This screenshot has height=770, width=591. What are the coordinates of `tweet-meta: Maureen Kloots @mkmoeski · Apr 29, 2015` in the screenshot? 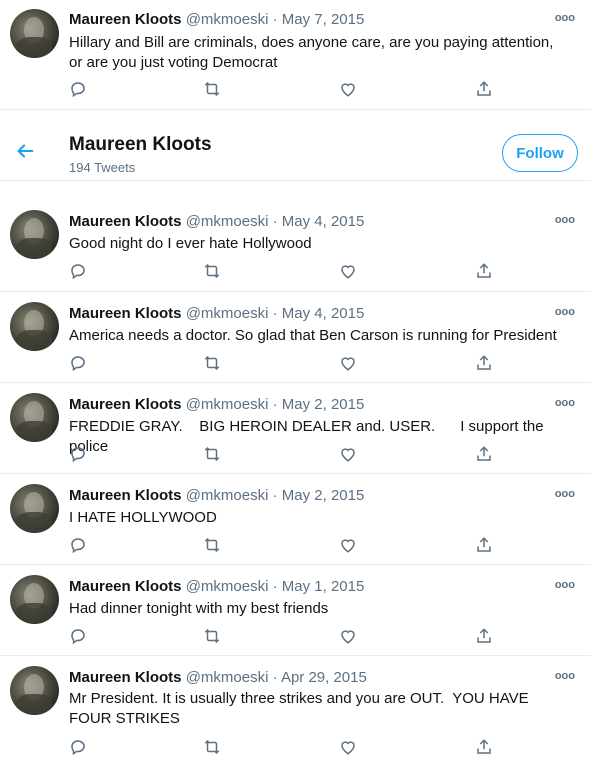 It's located at (218, 677).